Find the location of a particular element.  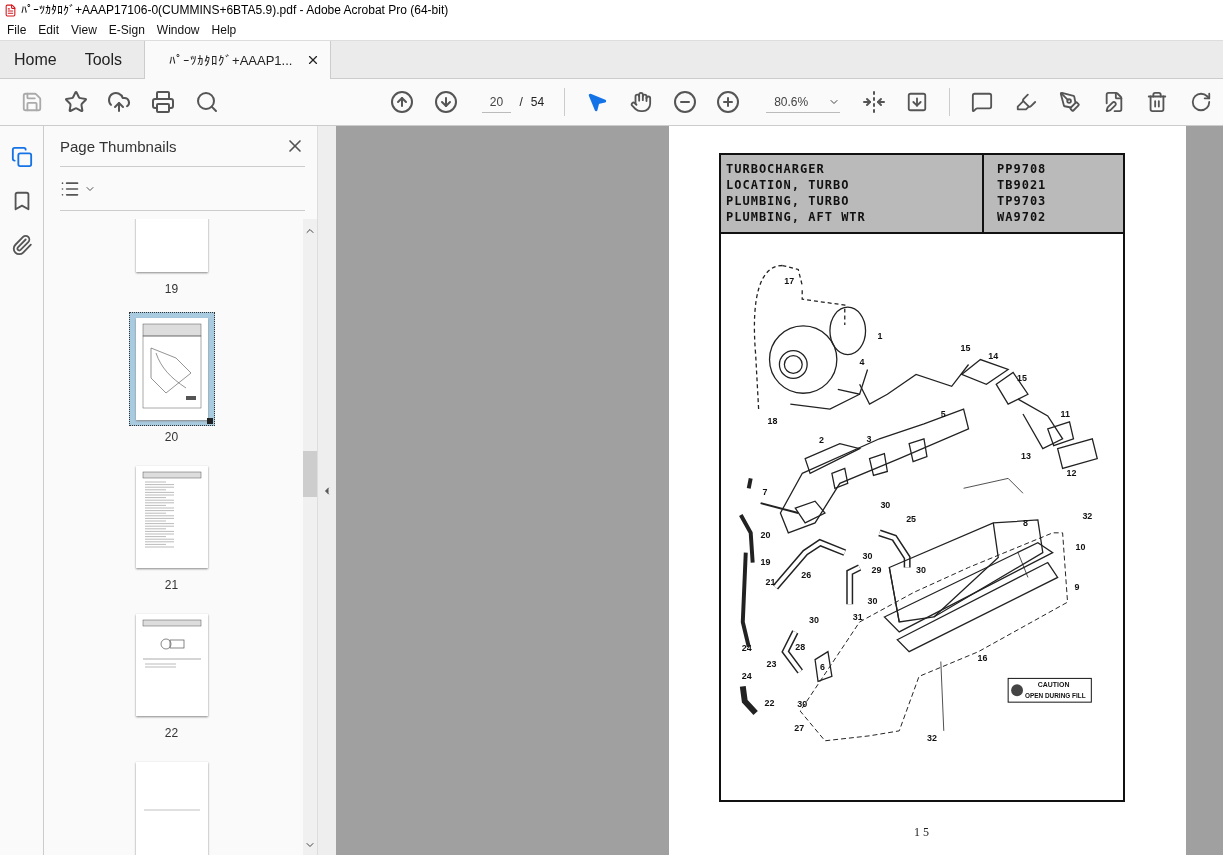

page-label: 22 is located at coordinates (171, 733).